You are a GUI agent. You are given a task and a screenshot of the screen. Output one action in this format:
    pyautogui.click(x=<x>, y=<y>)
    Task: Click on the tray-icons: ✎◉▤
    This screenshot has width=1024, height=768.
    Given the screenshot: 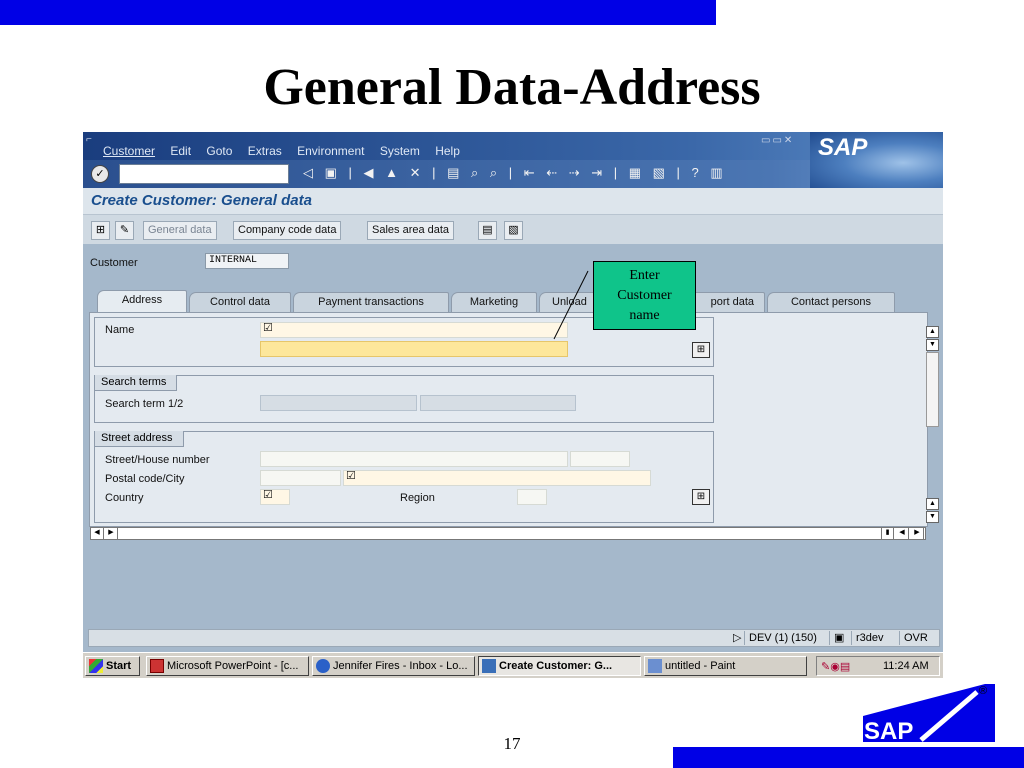 What is the action you would take?
    pyautogui.click(x=835, y=667)
    